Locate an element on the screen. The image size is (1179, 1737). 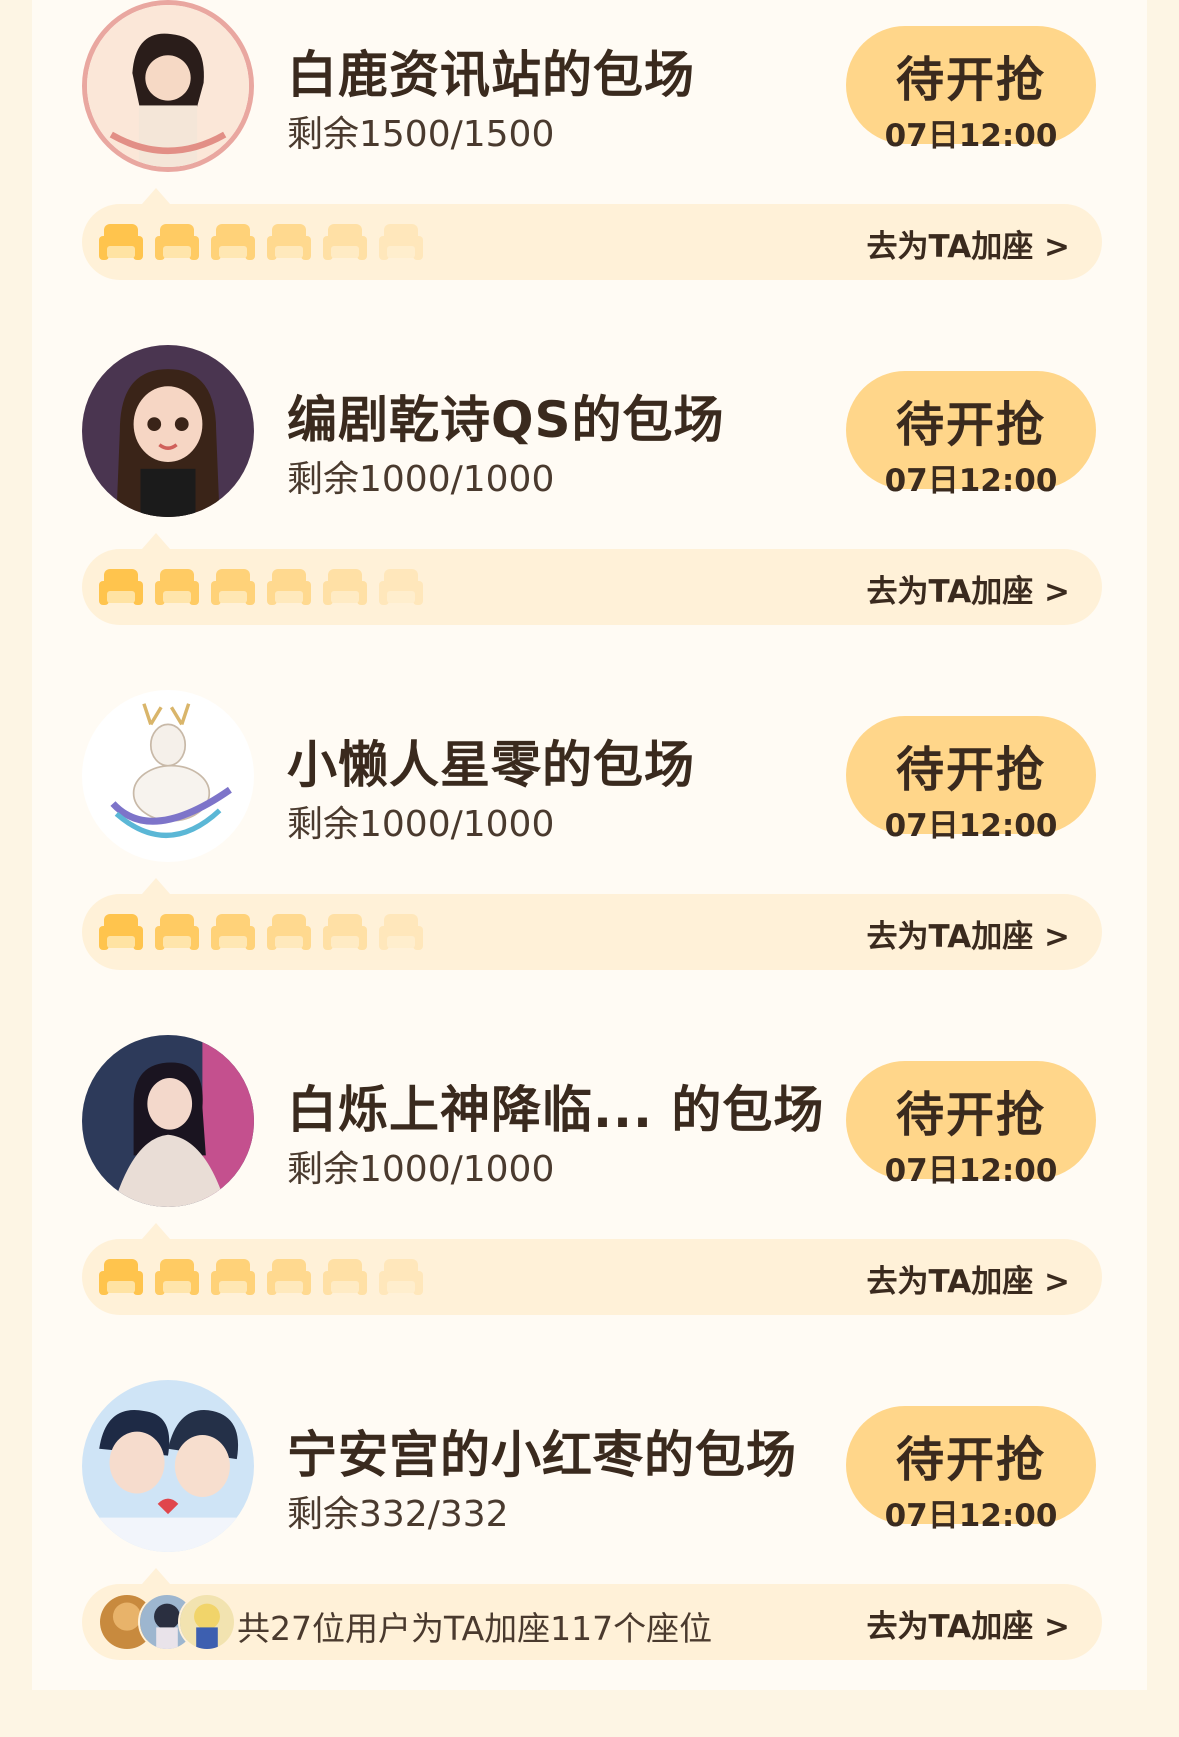
booking-title: 白烁上神降临... 的包场 is located at coordinates (556, 1110).